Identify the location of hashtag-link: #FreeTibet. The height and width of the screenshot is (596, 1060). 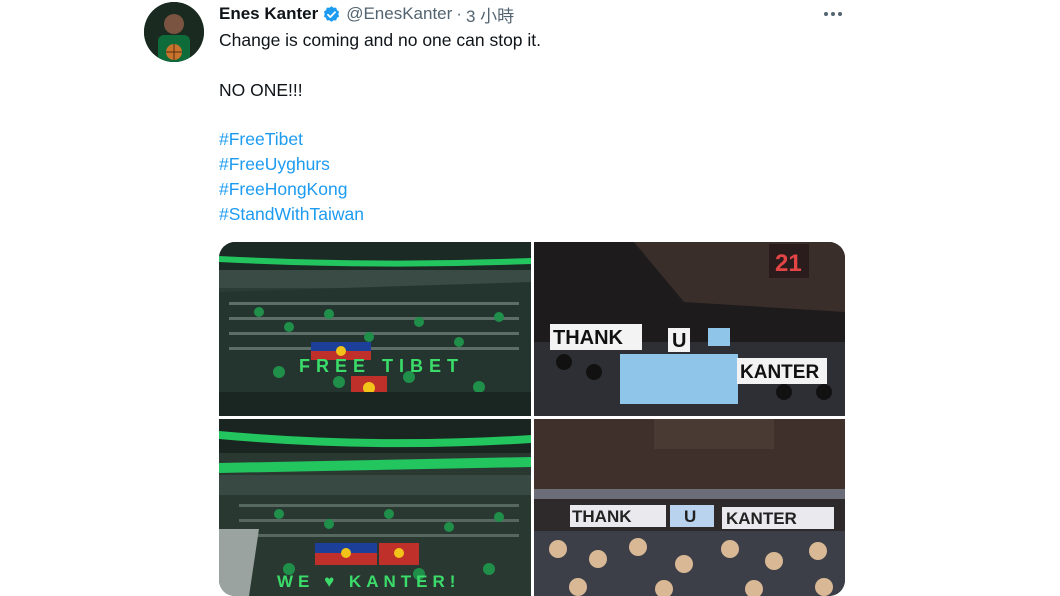
(261, 139).